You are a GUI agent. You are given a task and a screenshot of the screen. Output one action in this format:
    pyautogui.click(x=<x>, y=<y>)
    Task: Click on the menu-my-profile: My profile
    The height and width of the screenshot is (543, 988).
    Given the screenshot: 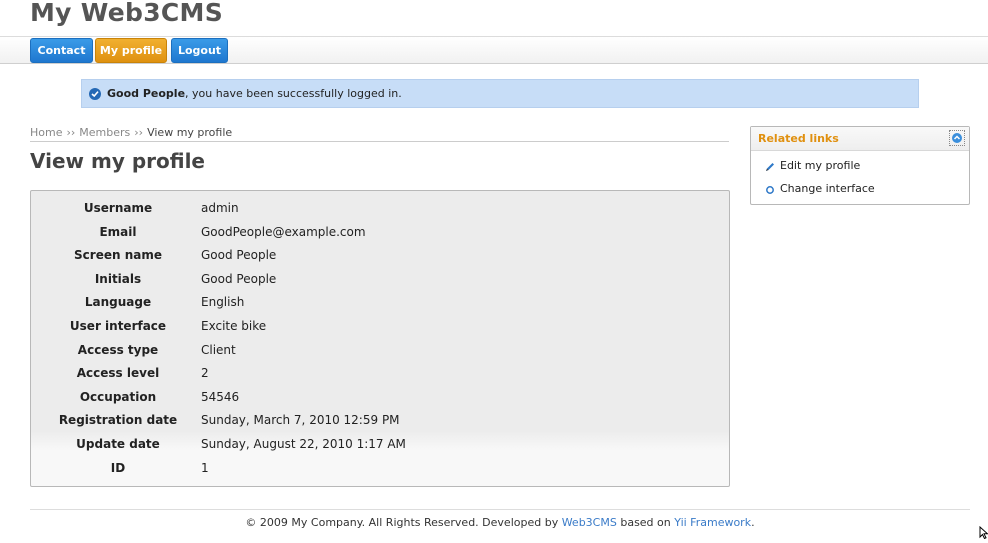 What is the action you would take?
    pyautogui.click(x=131, y=50)
    